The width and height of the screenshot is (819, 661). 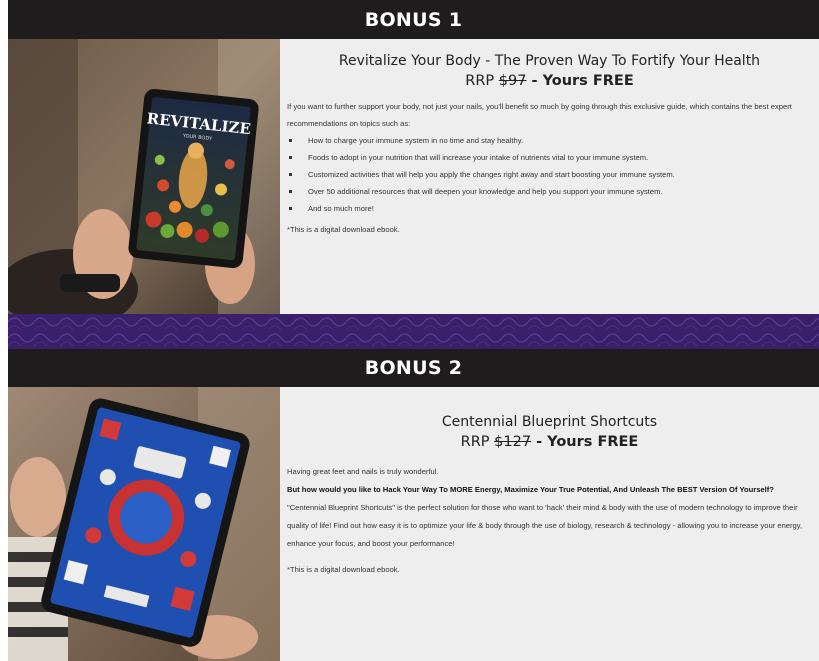 I want to click on bonus-2-product-image, so click(x=144, y=524).